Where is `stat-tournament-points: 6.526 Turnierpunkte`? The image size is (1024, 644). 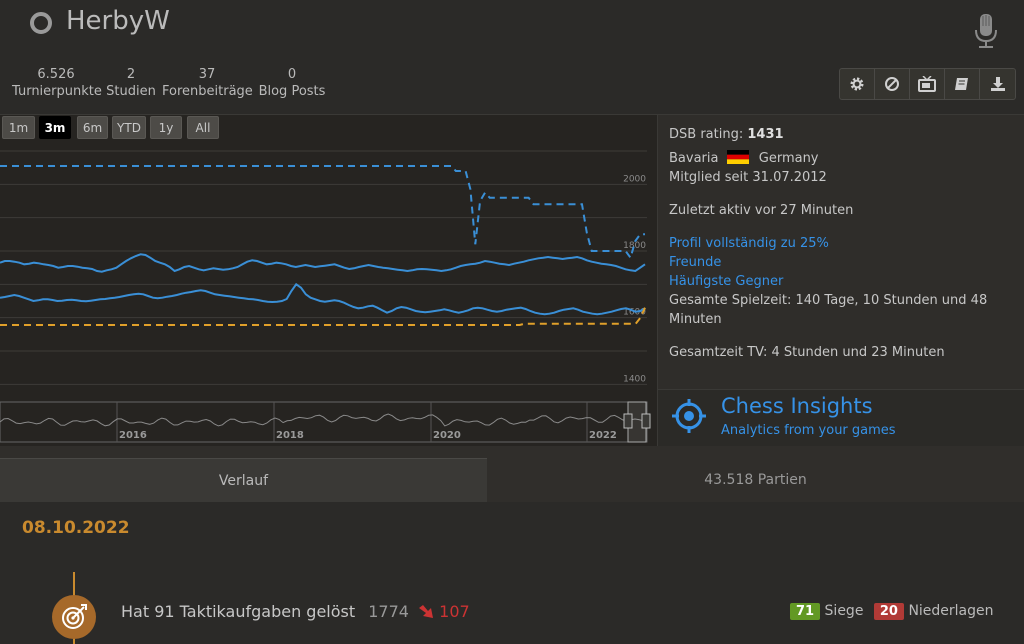 stat-tournament-points: 6.526 Turnierpunkte is located at coordinates (57, 83).